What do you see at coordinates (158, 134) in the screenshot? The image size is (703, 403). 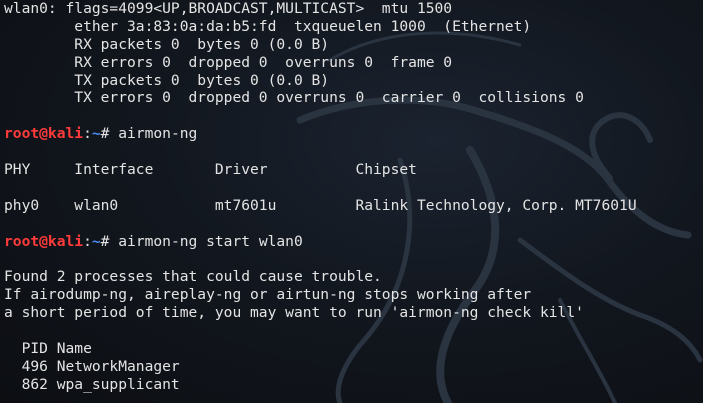 I see `command-text: airmon-ng` at bounding box center [158, 134].